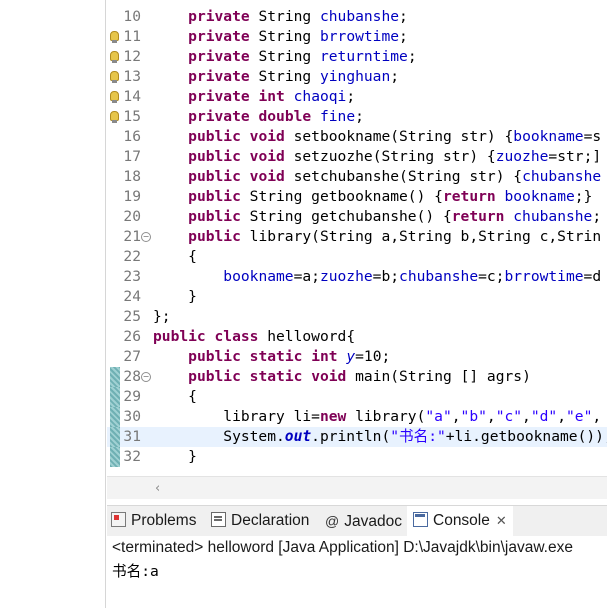 Image resolution: width=607 pixels, height=608 pixels. What do you see at coordinates (132, 256) in the screenshot?
I see `line-number: 22` at bounding box center [132, 256].